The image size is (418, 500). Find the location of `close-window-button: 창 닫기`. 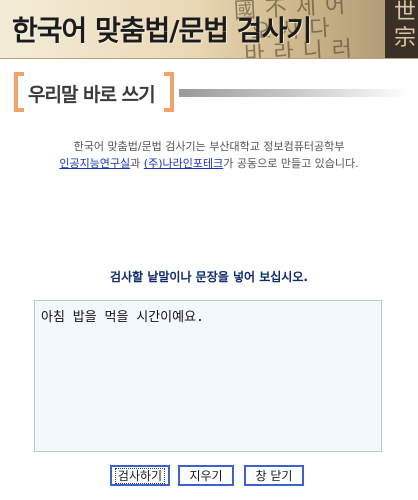

close-window-button: 창 닫기 is located at coordinates (274, 475).